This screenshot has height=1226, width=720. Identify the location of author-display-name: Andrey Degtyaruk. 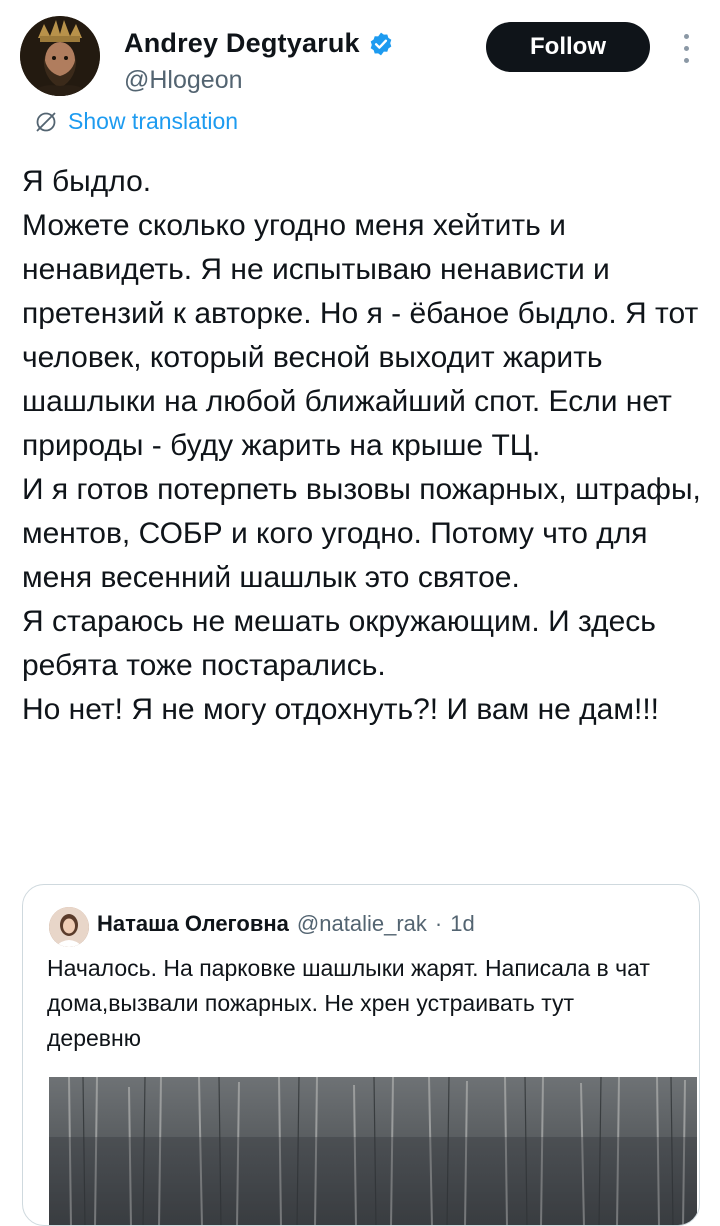
(242, 43).